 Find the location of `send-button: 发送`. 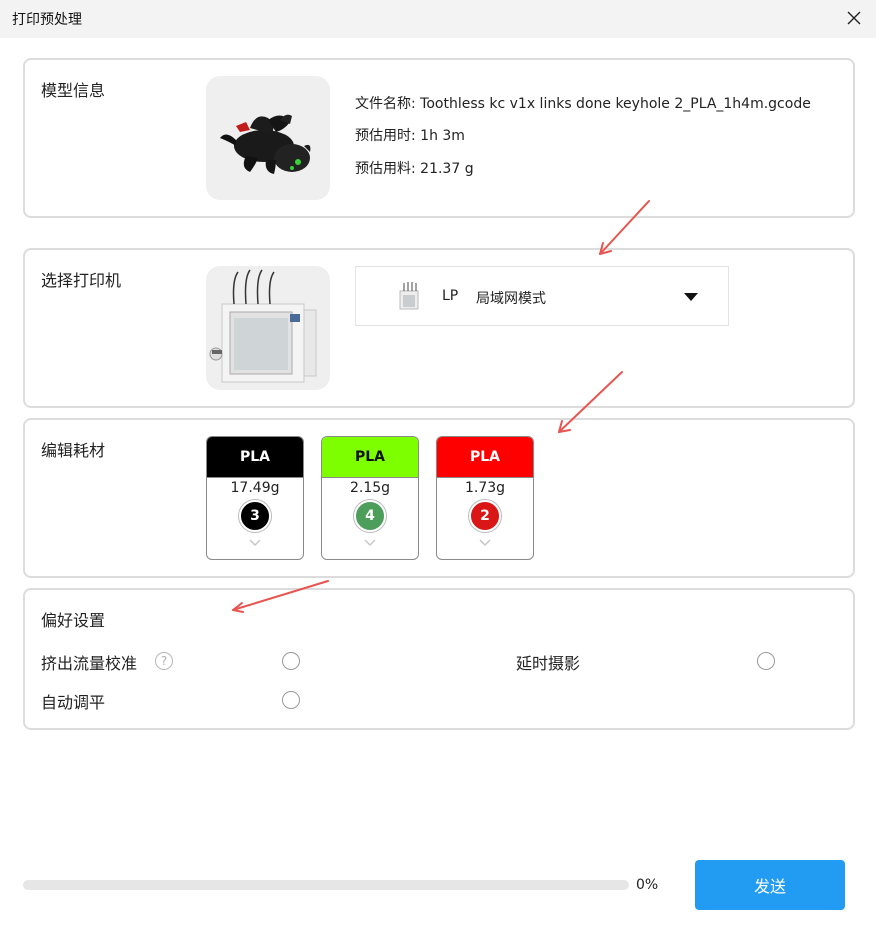

send-button: 发送 is located at coordinates (770, 885).